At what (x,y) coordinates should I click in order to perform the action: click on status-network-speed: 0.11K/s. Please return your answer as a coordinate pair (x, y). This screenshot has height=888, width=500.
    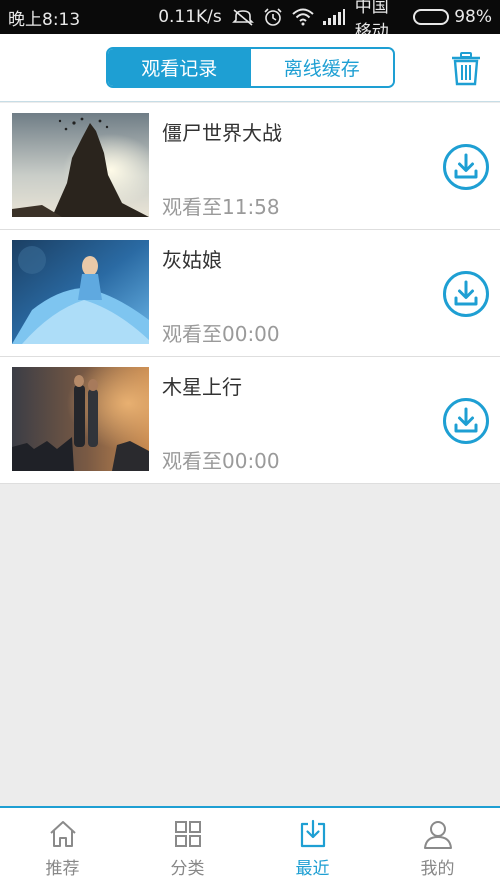
    Looking at the image, I should click on (190, 17).